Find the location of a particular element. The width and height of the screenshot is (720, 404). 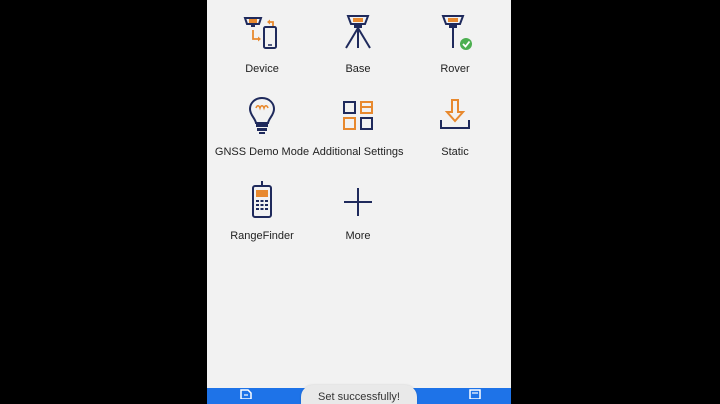

menu-item-rangefinder: RangeFinder is located at coordinates (262, 220).